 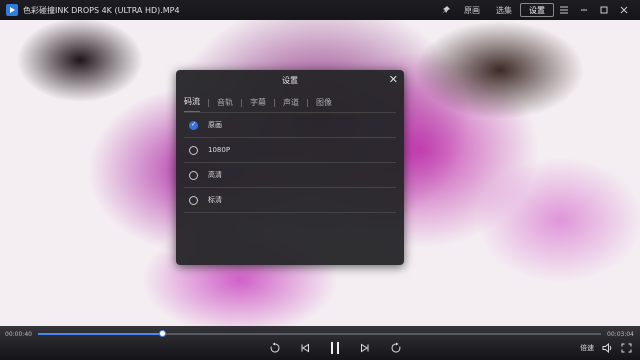 I want to click on tab-subtitle: 字幕, so click(x=258, y=104).